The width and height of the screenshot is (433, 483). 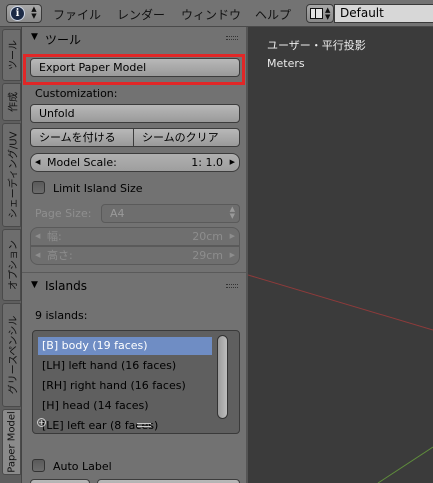 I want to click on list-item: [RH] right hand (16 faces), so click(x=125, y=386).